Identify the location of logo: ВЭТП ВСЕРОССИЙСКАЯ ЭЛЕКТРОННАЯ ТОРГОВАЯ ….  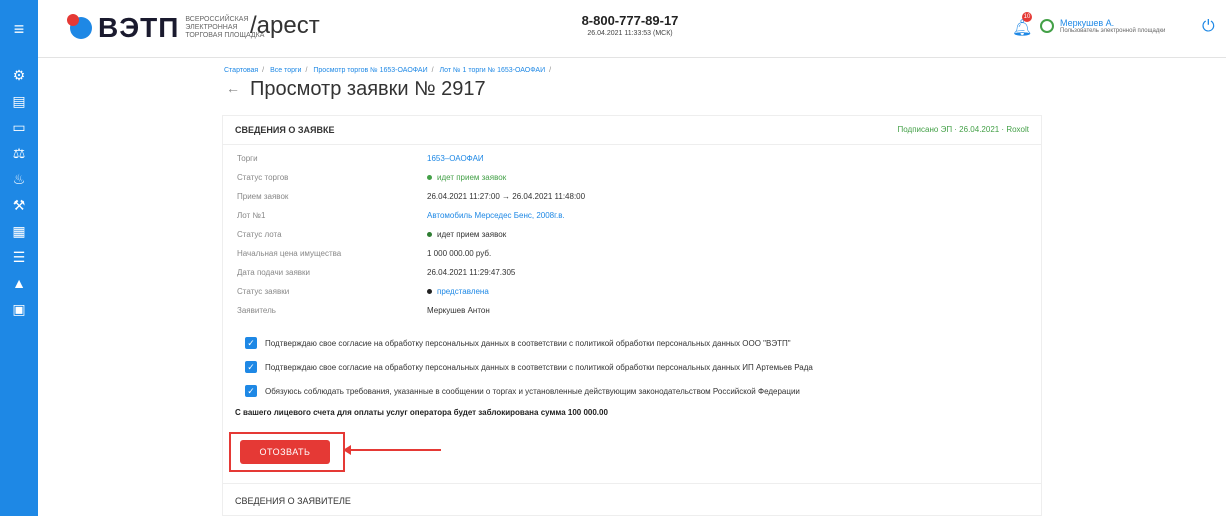
(166, 28).